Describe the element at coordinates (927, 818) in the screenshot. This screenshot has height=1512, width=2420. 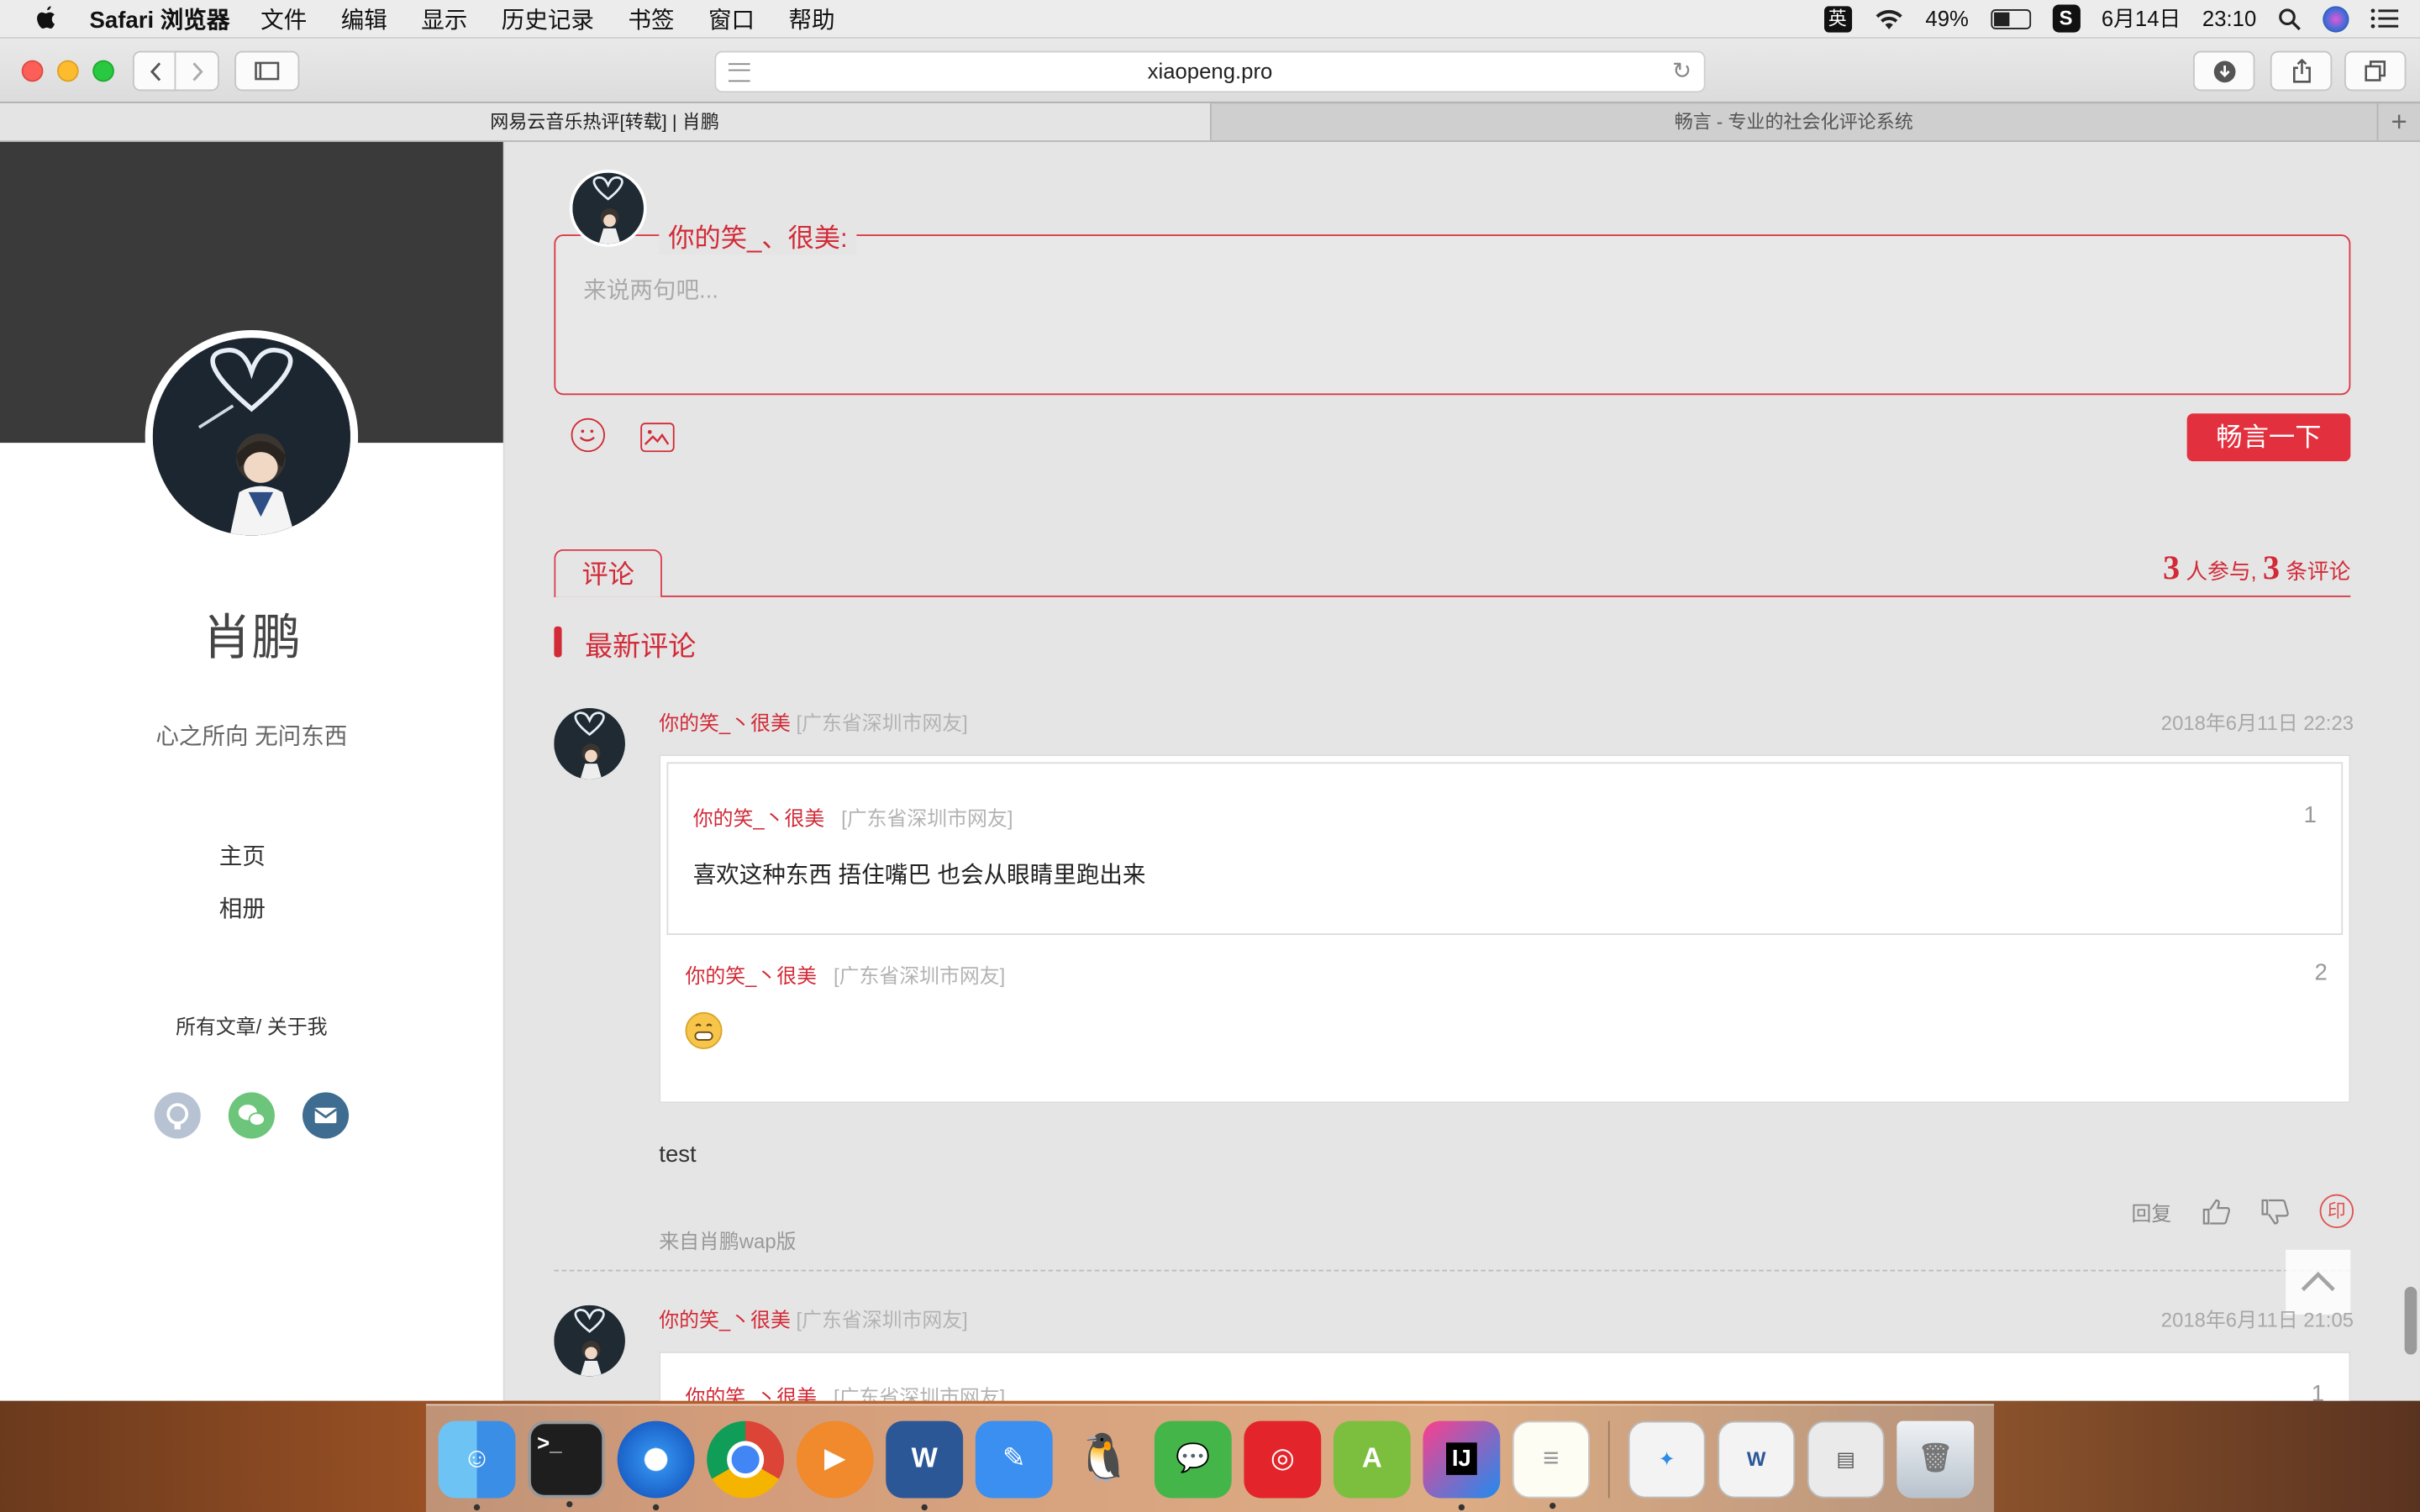
I see `quote-location: [广东省深圳市网友]` at that location.